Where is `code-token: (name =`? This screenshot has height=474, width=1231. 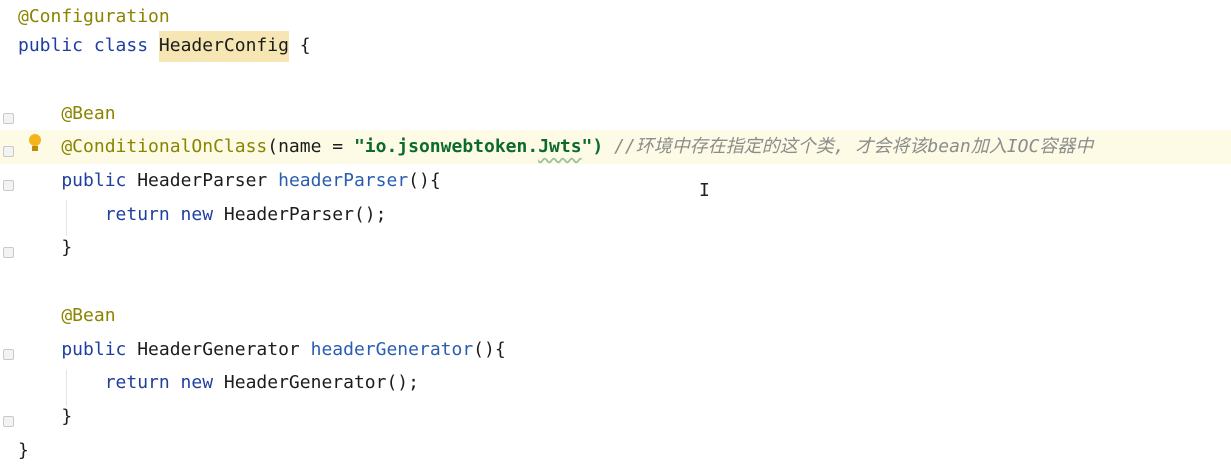 code-token: (name = is located at coordinates (310, 146).